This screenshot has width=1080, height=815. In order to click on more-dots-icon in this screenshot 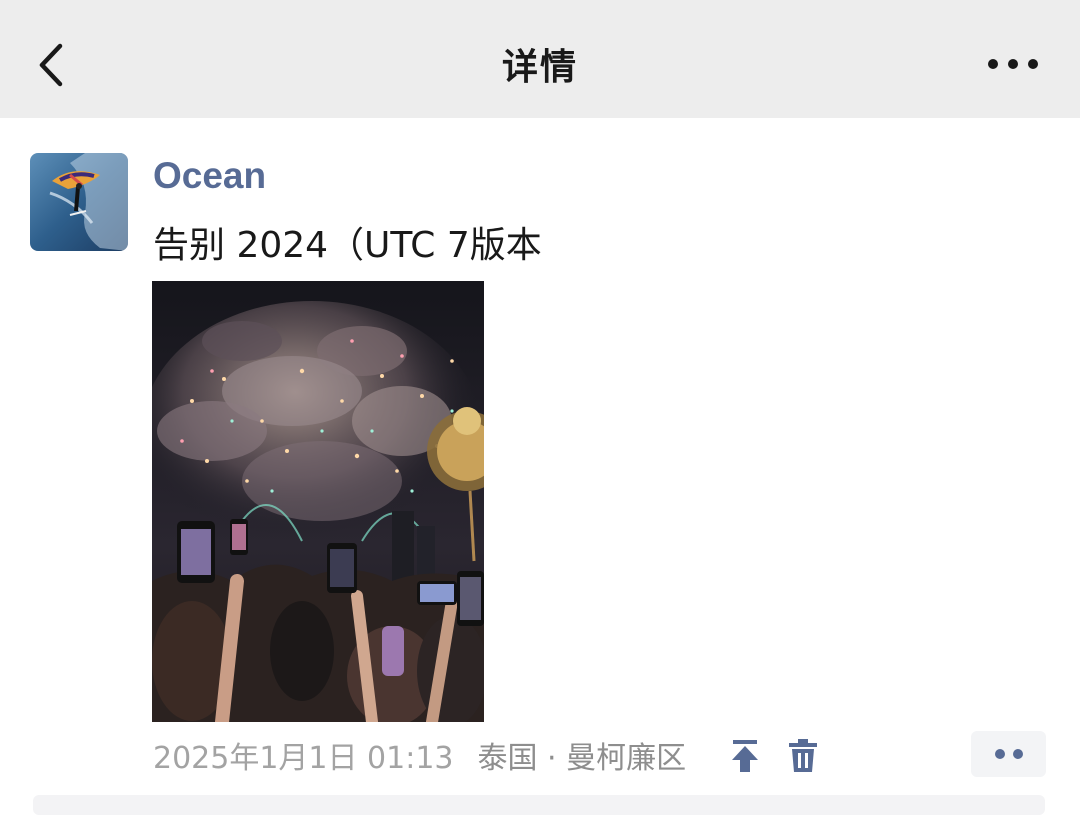, I will do `click(1009, 754)`.